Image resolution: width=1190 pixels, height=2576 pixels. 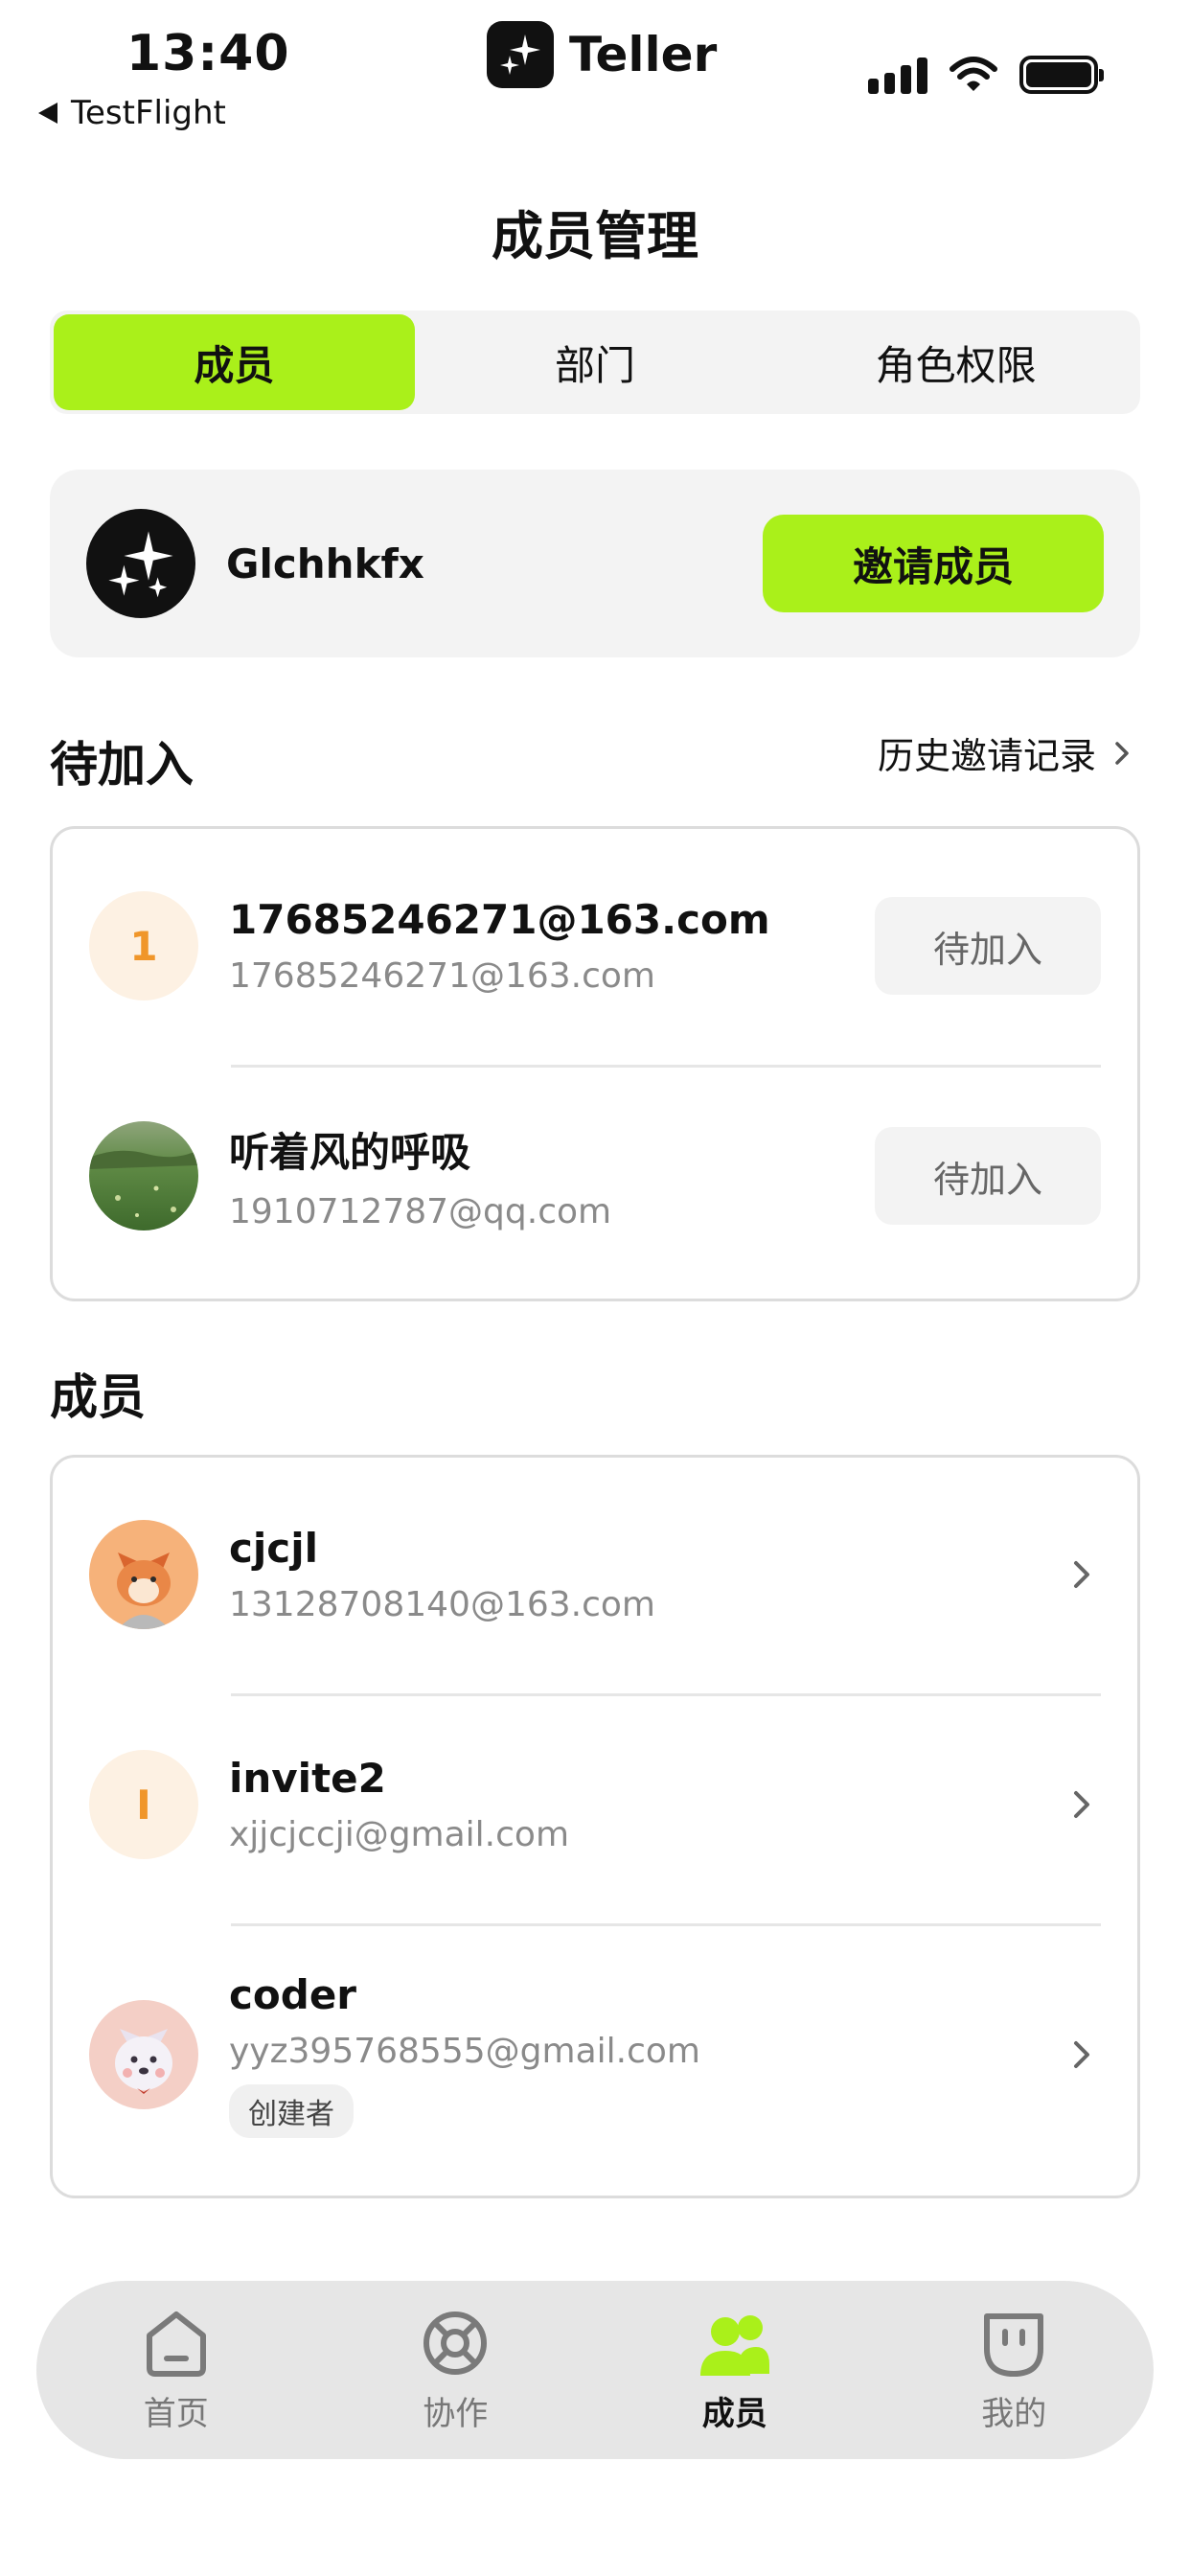 What do you see at coordinates (144, 1805) in the screenshot?
I see `avatar: I` at bounding box center [144, 1805].